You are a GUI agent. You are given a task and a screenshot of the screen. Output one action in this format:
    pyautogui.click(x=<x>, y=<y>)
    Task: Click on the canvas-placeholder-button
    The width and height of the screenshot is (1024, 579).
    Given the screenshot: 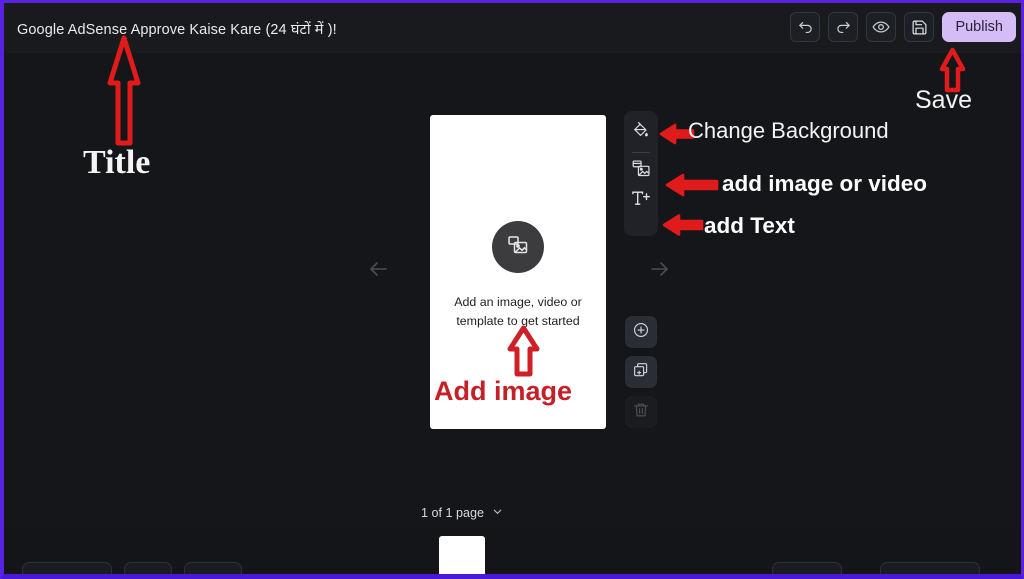 What is the action you would take?
    pyautogui.click(x=518, y=247)
    